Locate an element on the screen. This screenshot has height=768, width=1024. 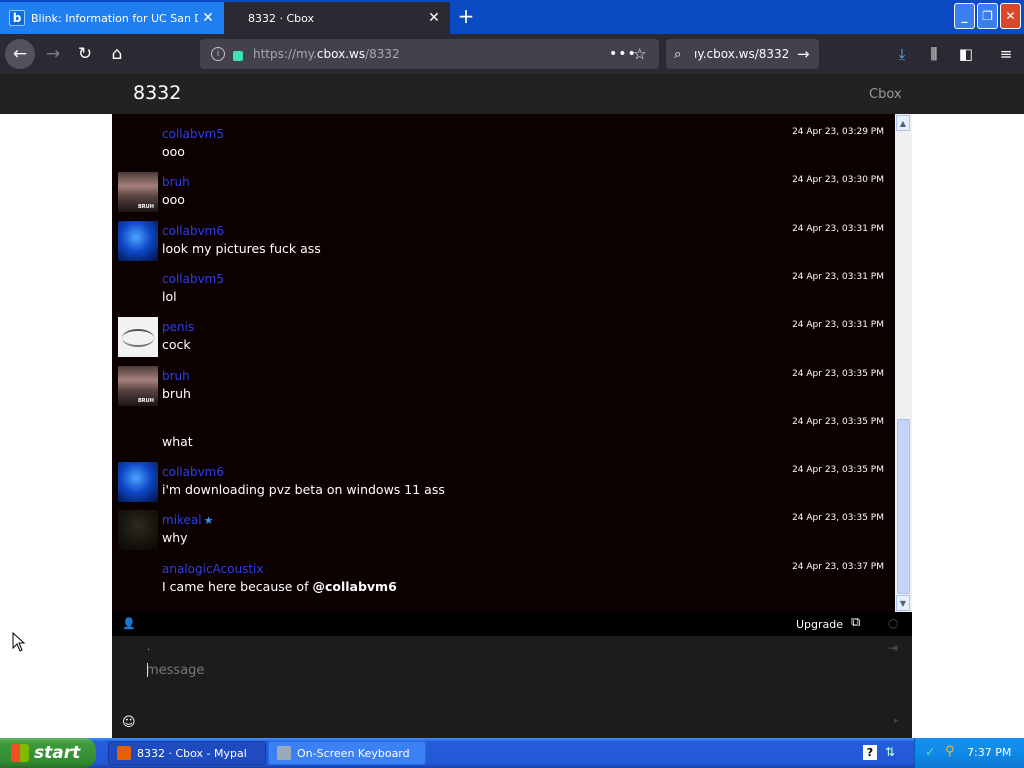
user-icon: 👤 is located at coordinates (129, 623).